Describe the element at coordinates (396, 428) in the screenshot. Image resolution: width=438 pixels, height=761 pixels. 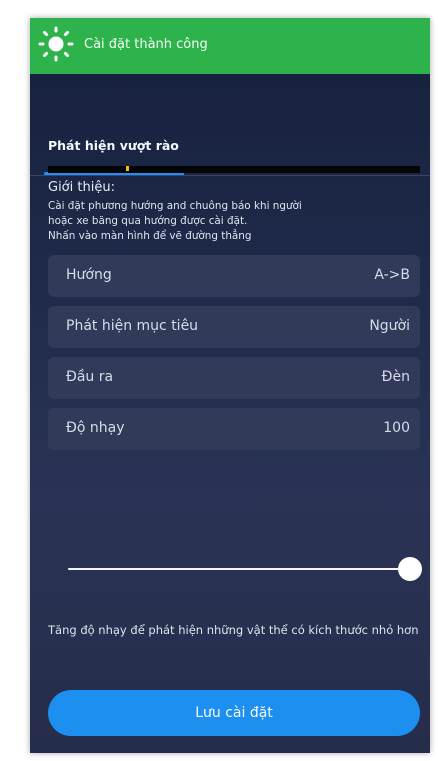
I see `sensitivity-value: 100` at that location.